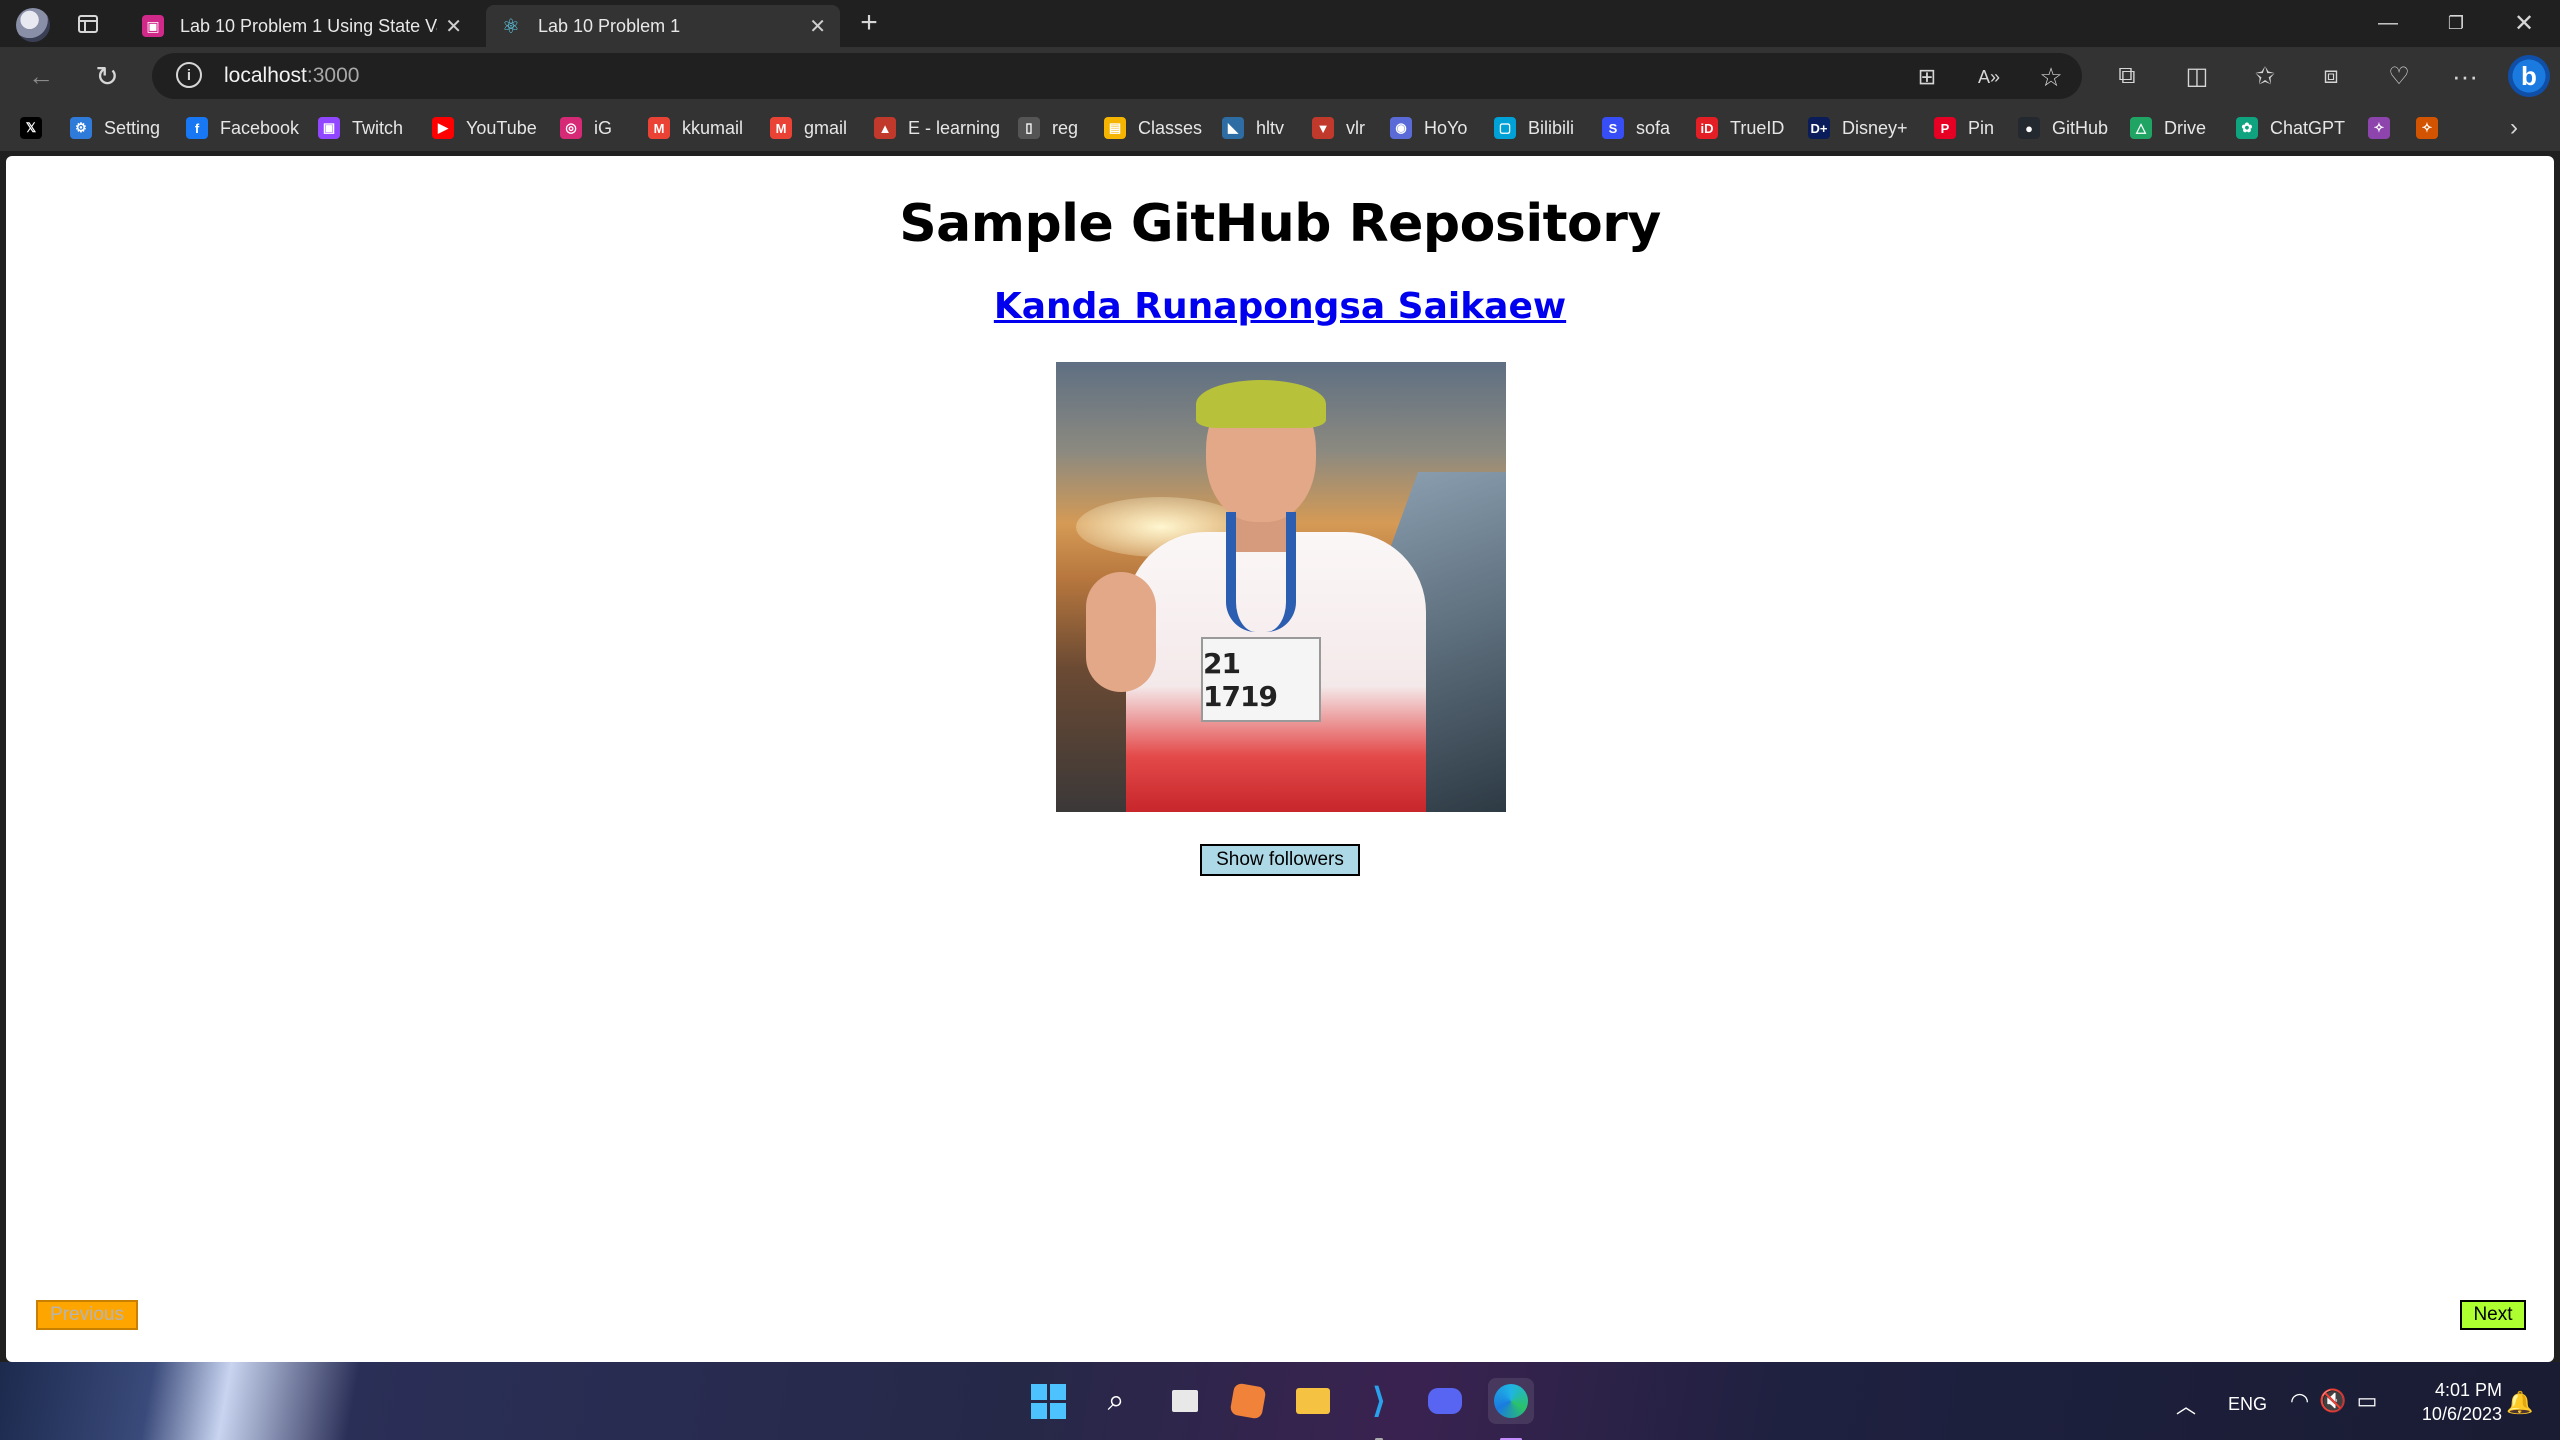  Describe the element at coordinates (2029, 128) in the screenshot. I see `github-icon: ●` at that location.